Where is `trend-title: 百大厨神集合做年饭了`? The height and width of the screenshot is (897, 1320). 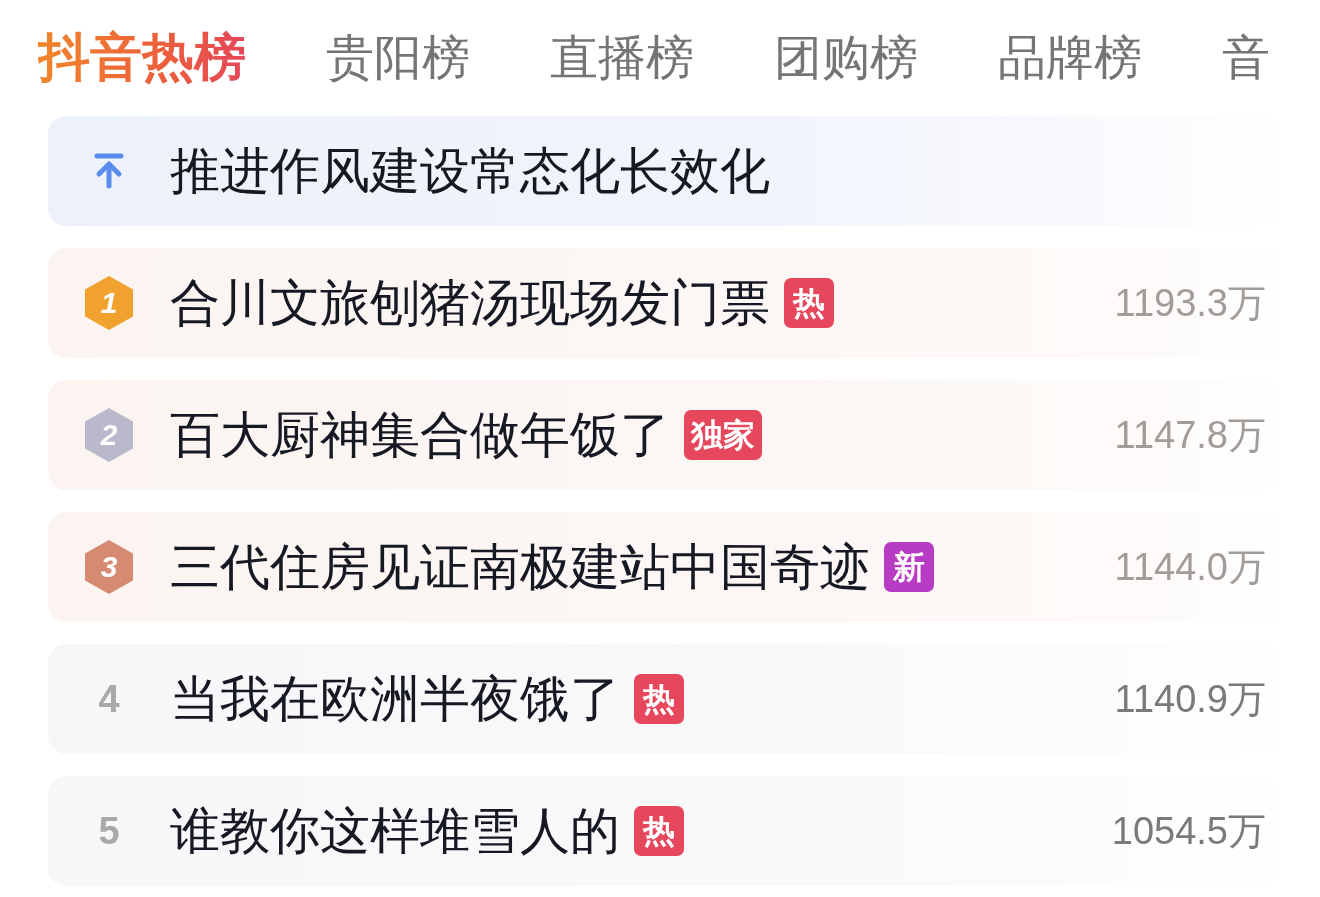
trend-title: 百大厨神集合做年饭了 is located at coordinates (420, 435).